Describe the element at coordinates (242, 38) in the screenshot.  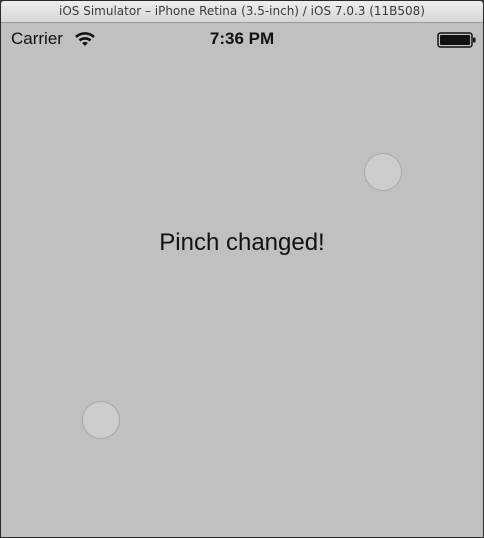
I see `status-time: 7:36 PM` at that location.